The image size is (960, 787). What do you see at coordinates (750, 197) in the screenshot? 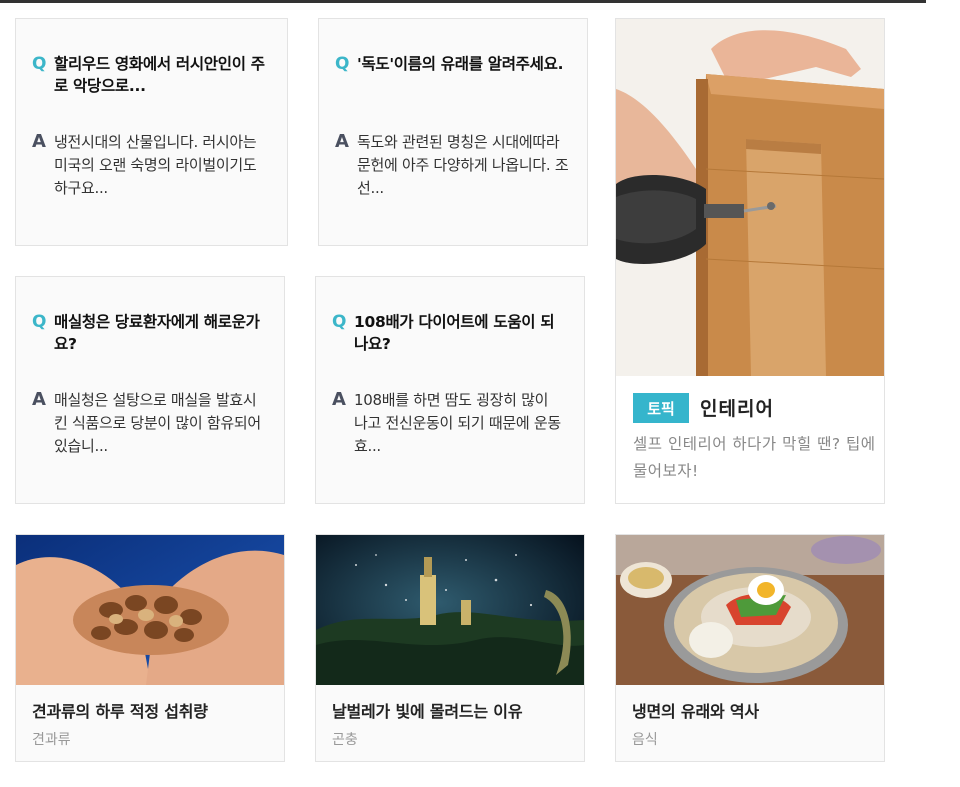
I see `drill-wood-photo` at bounding box center [750, 197].